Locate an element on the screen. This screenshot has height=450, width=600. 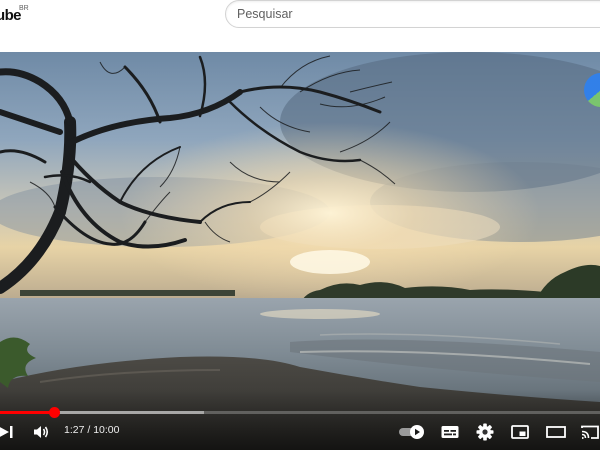
next-button is located at coordinates (8, 432).